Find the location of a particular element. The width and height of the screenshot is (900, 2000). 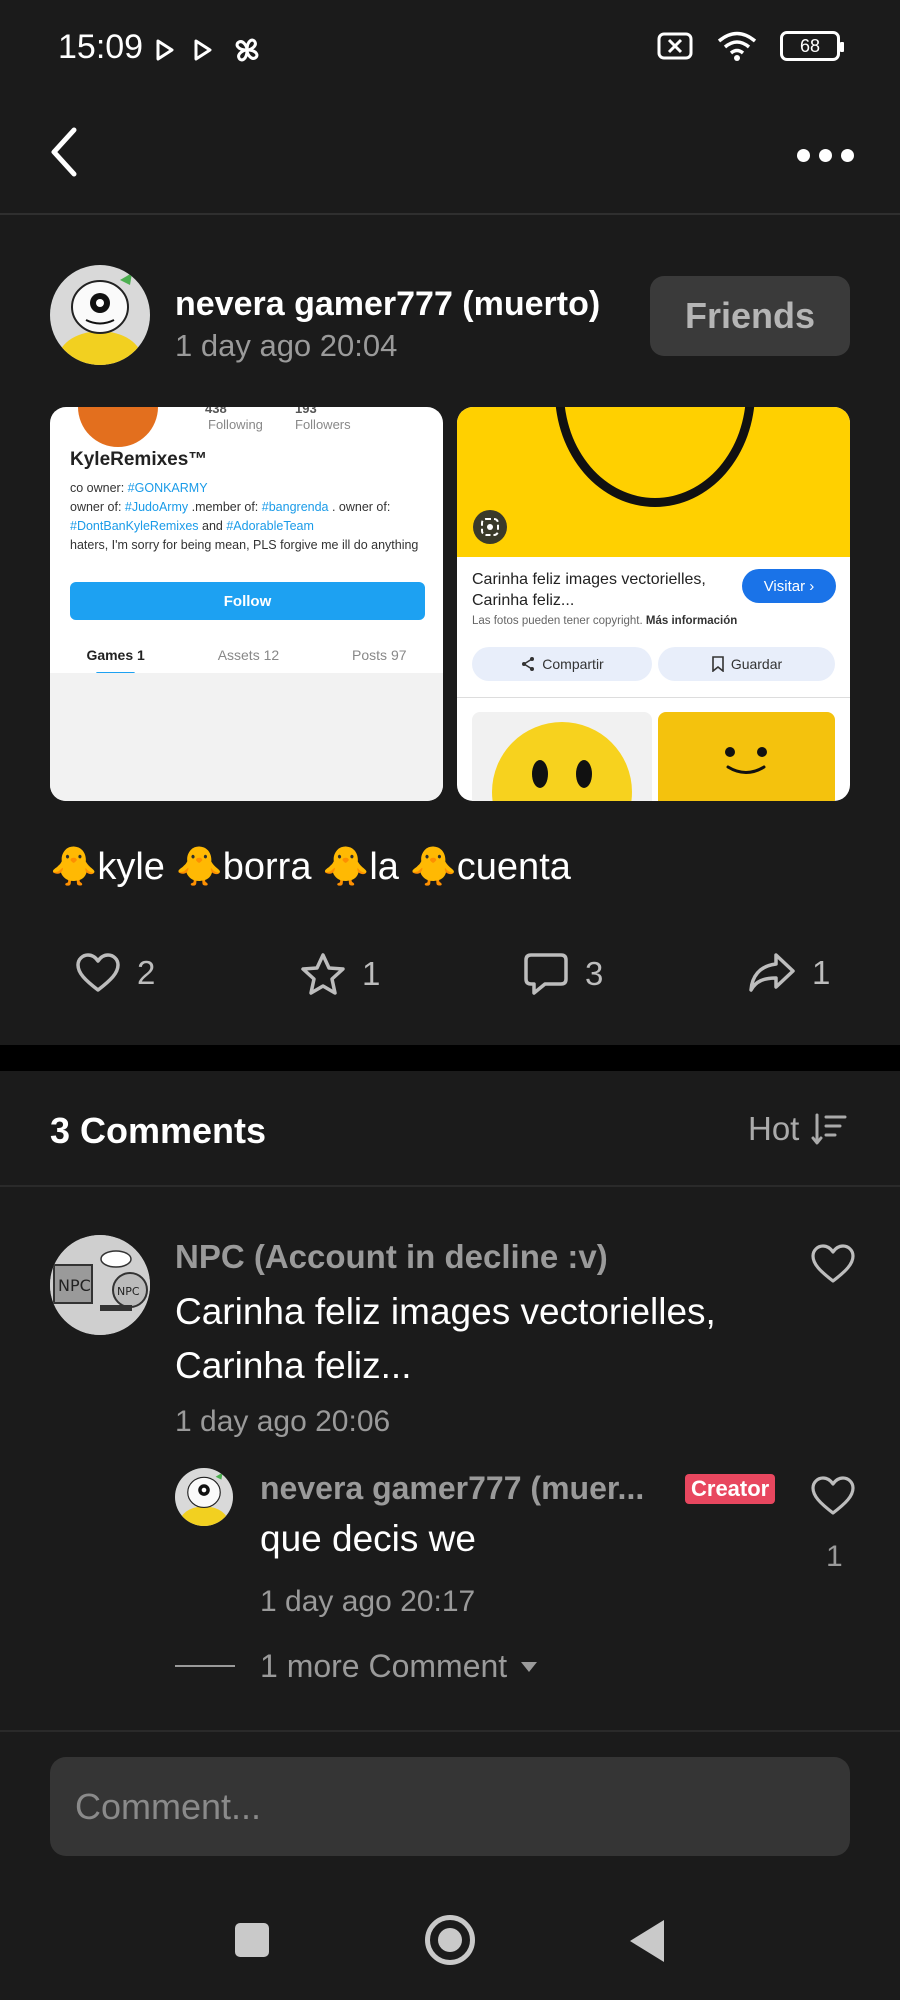

comment-input is located at coordinates (450, 1806).